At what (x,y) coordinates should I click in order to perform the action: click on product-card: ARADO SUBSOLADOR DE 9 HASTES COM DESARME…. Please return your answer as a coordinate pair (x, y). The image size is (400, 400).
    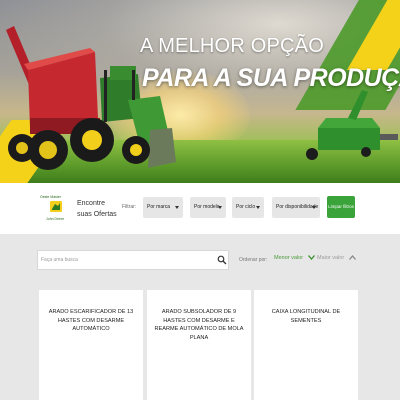
    Looking at the image, I should click on (199, 345).